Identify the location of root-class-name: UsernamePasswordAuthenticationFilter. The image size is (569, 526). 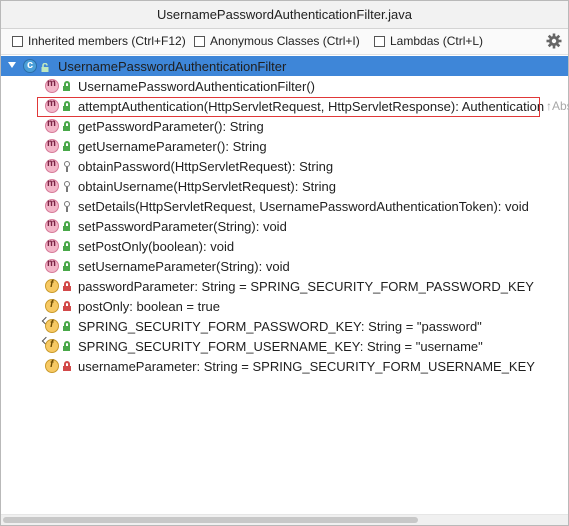
(172, 66).